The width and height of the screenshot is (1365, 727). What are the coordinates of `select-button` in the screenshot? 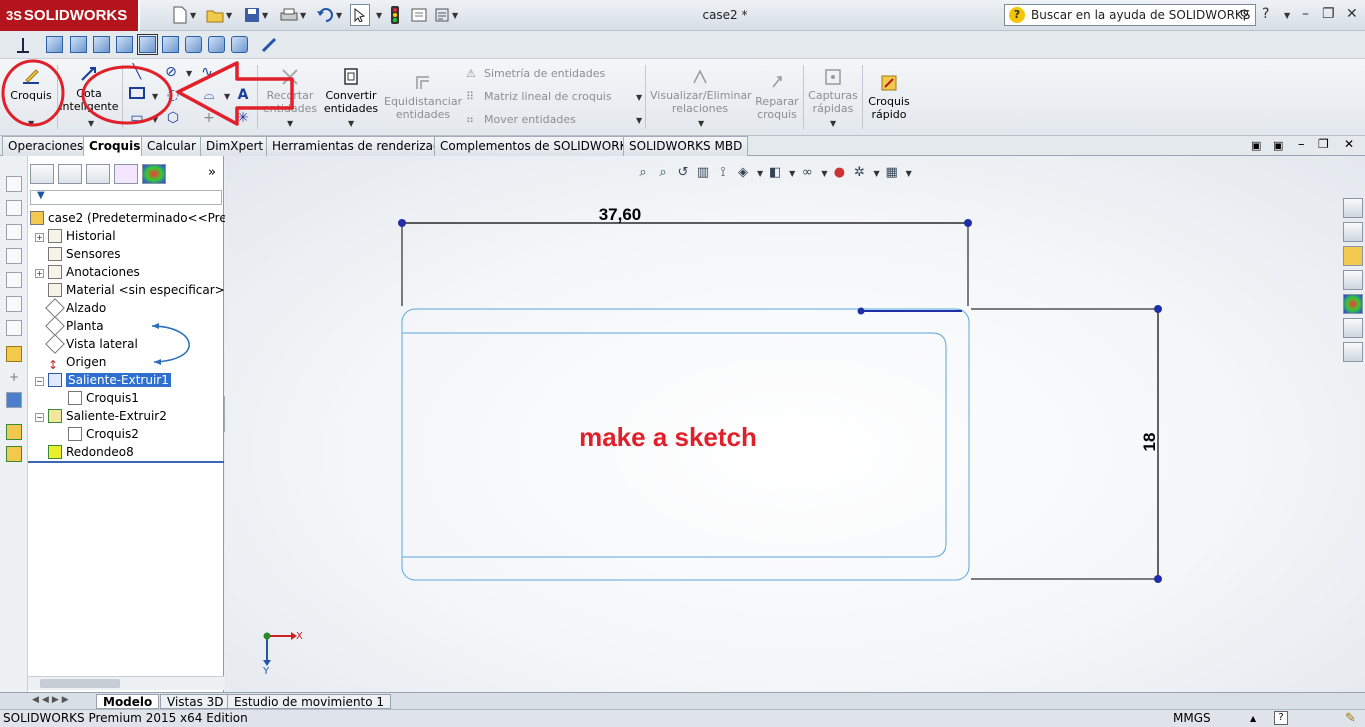 It's located at (360, 15).